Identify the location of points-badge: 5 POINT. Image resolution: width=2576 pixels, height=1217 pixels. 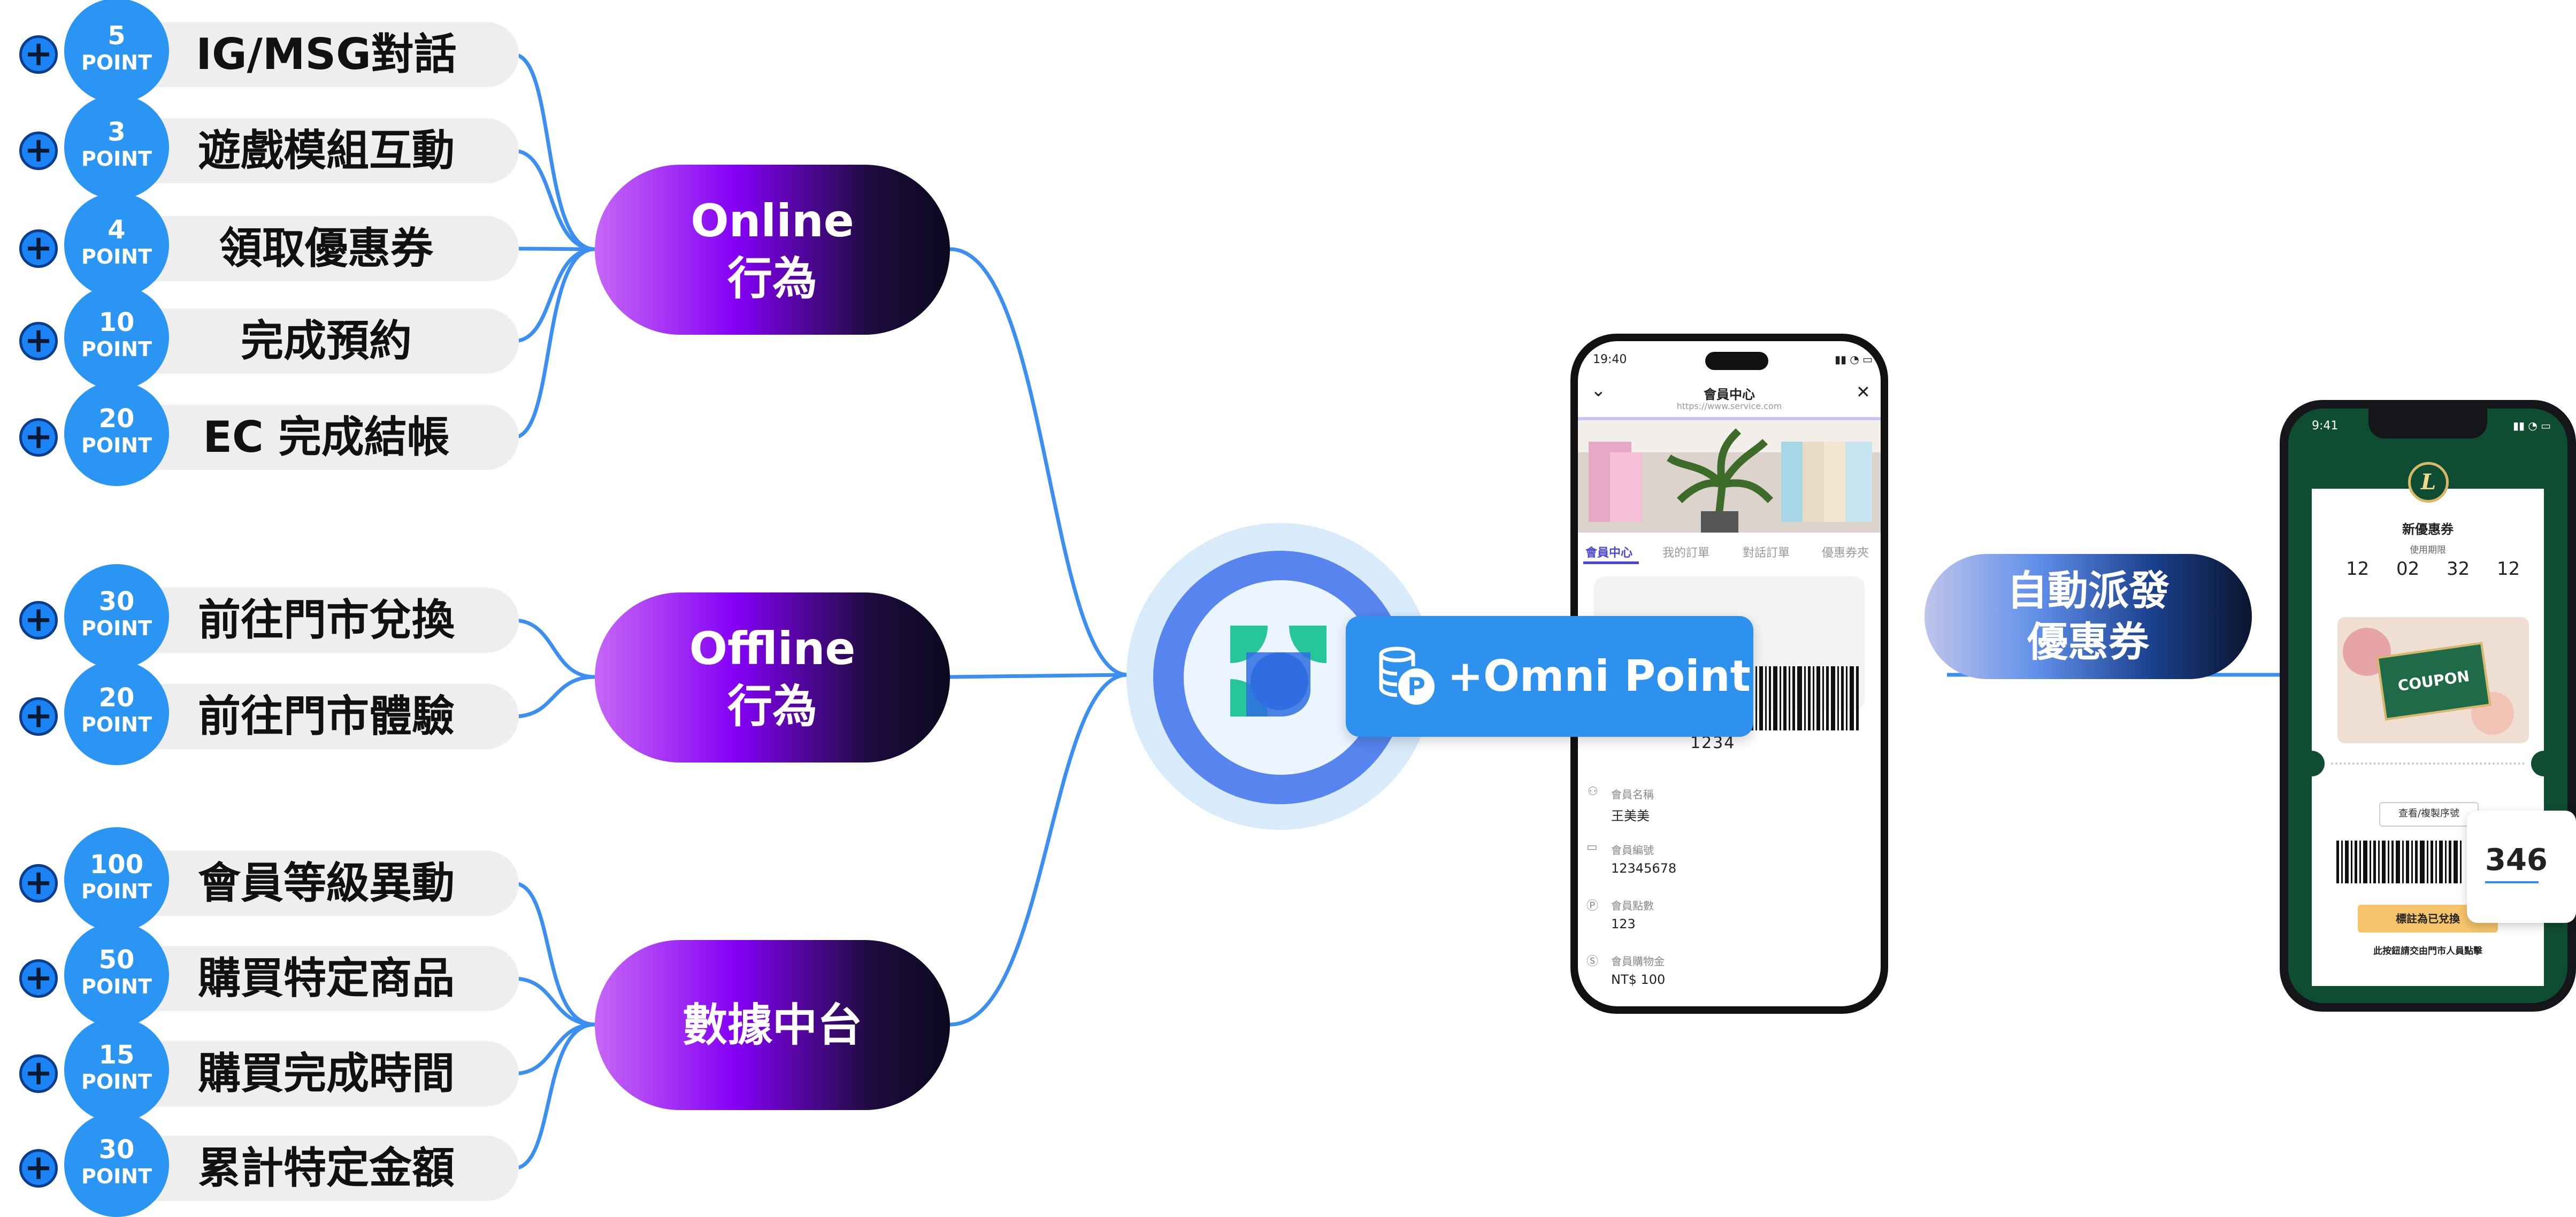
(116, 51).